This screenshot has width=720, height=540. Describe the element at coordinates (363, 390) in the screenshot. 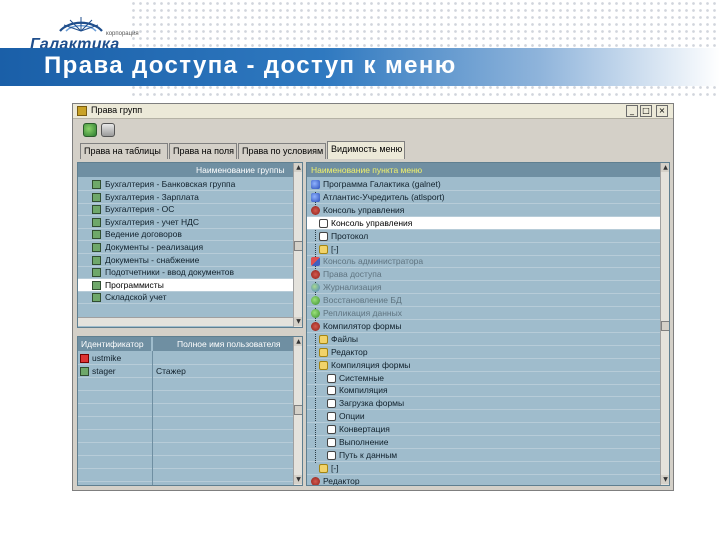

I see `menu-item-label: Компиляция` at that location.